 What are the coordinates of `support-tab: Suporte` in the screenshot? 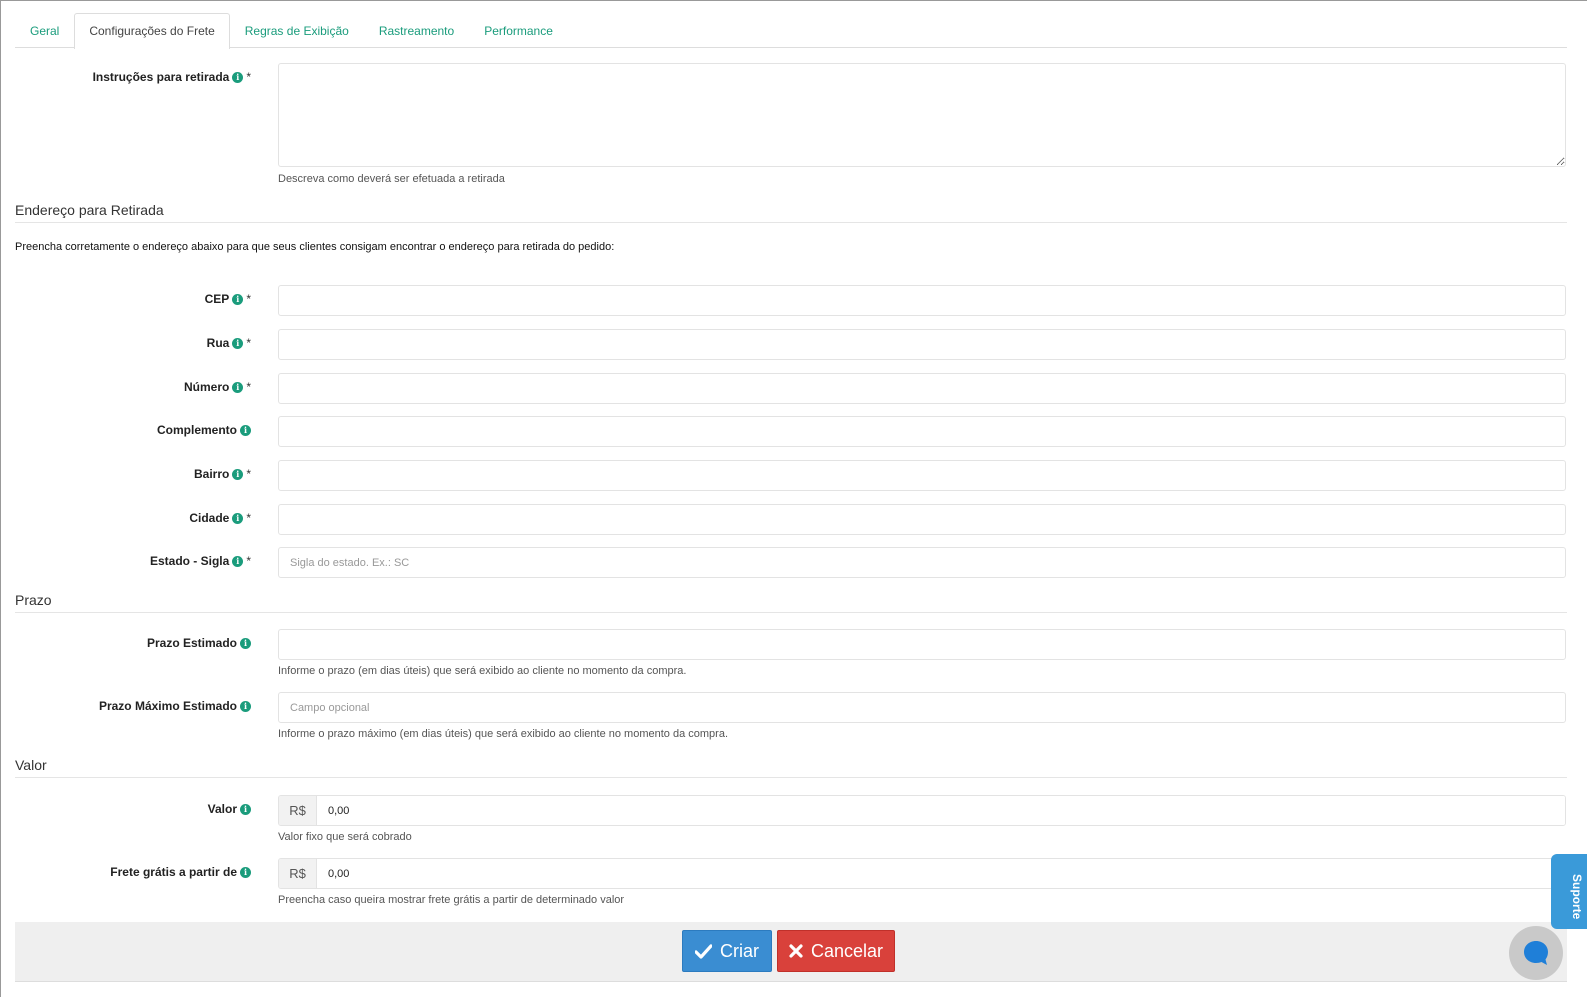 It's located at (1569, 891).